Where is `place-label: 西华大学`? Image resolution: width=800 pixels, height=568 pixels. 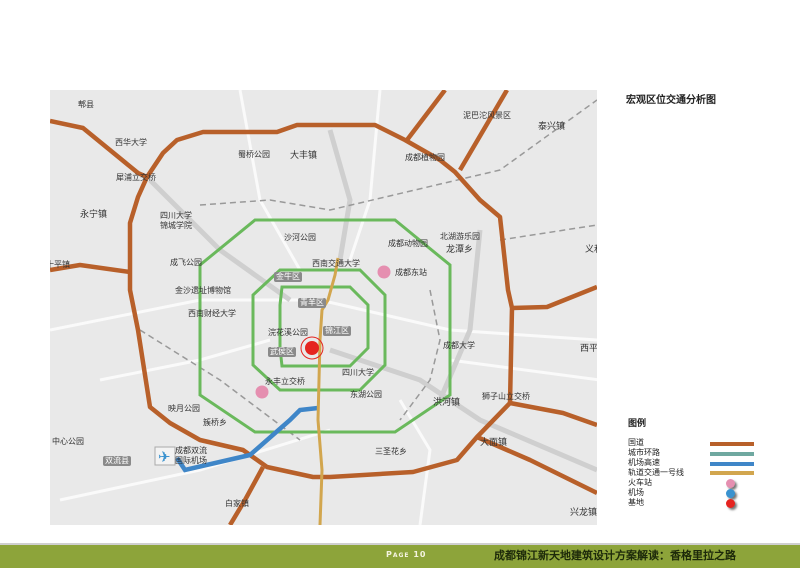
place-label: 西华大学 is located at coordinates (131, 142).